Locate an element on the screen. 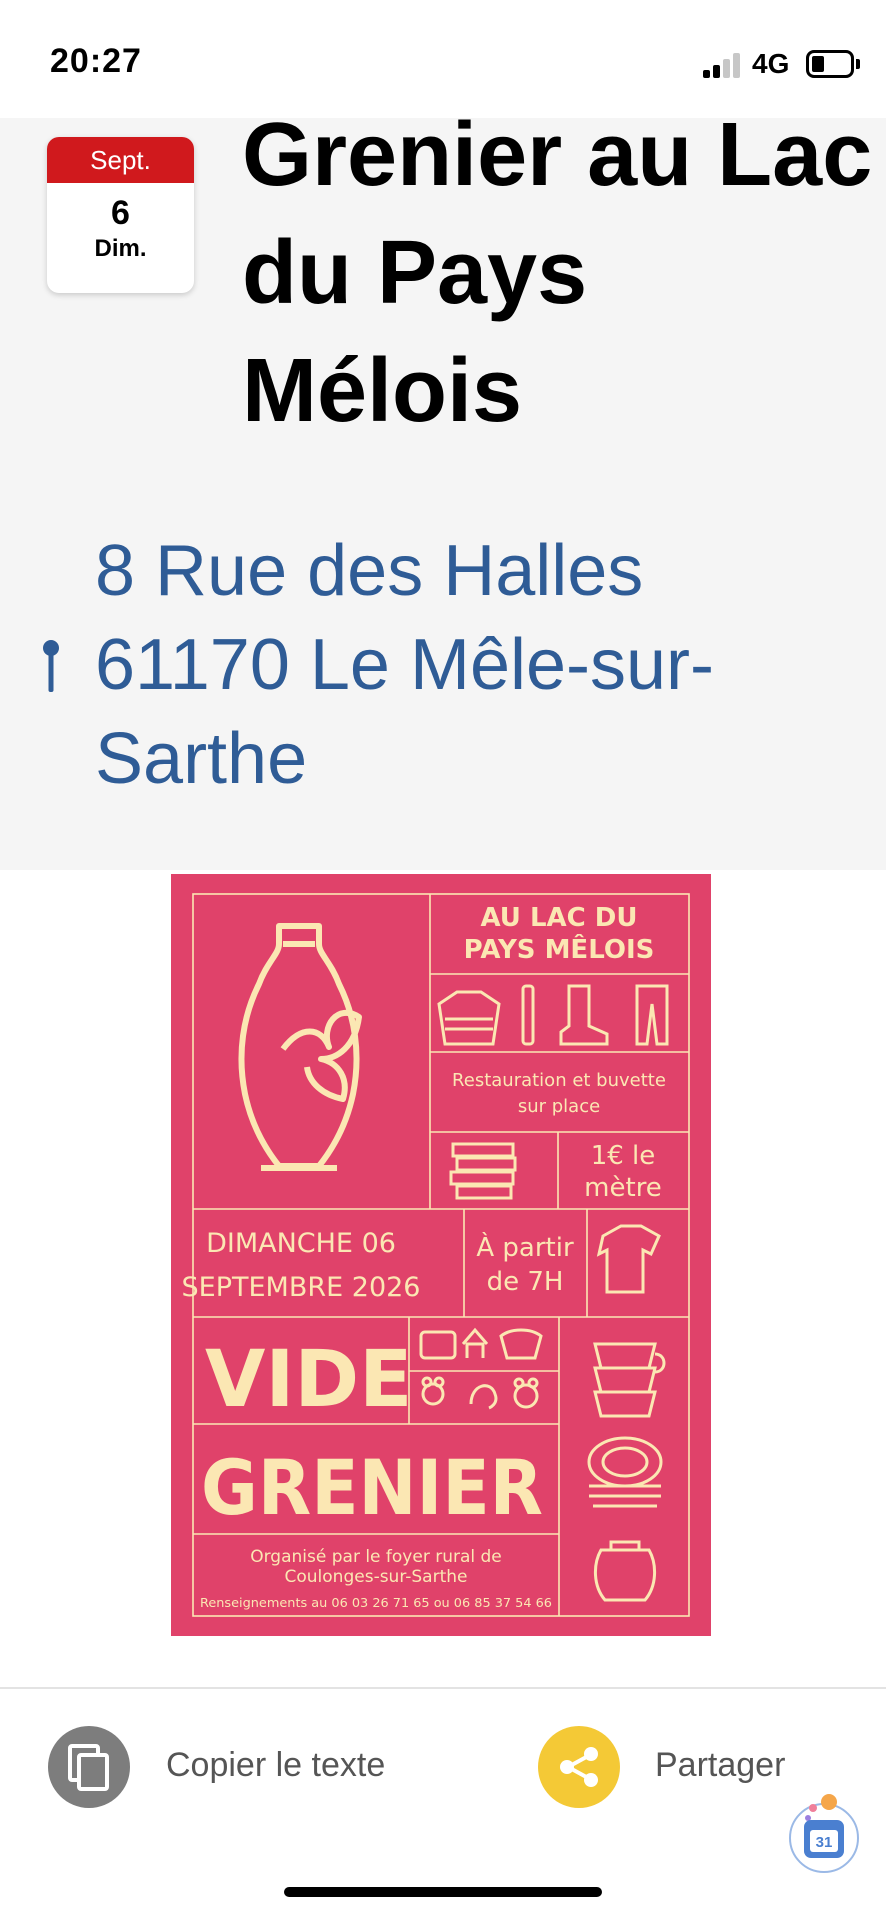 This screenshot has height=1920, width=886. calendar-icon: 31 is located at coordinates (824, 1833).